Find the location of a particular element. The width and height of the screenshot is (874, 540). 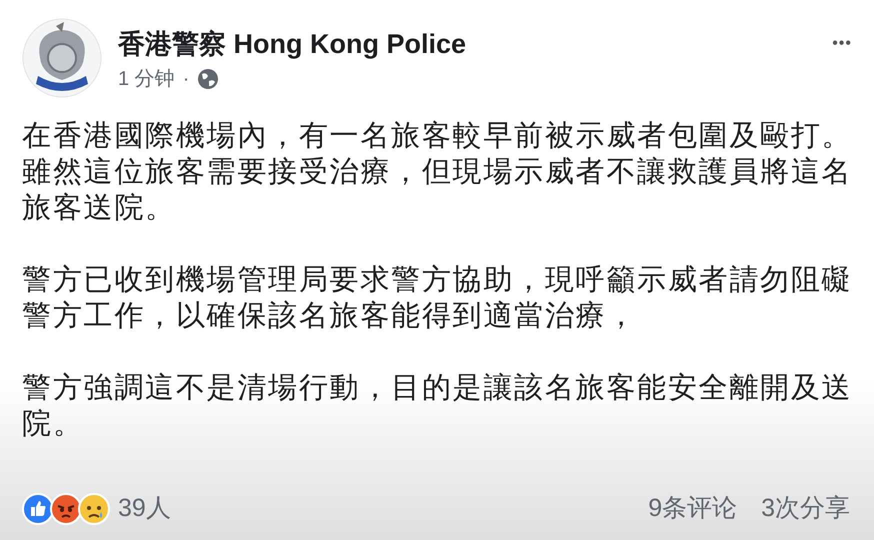

more-menu-button: ••• is located at coordinates (842, 74).